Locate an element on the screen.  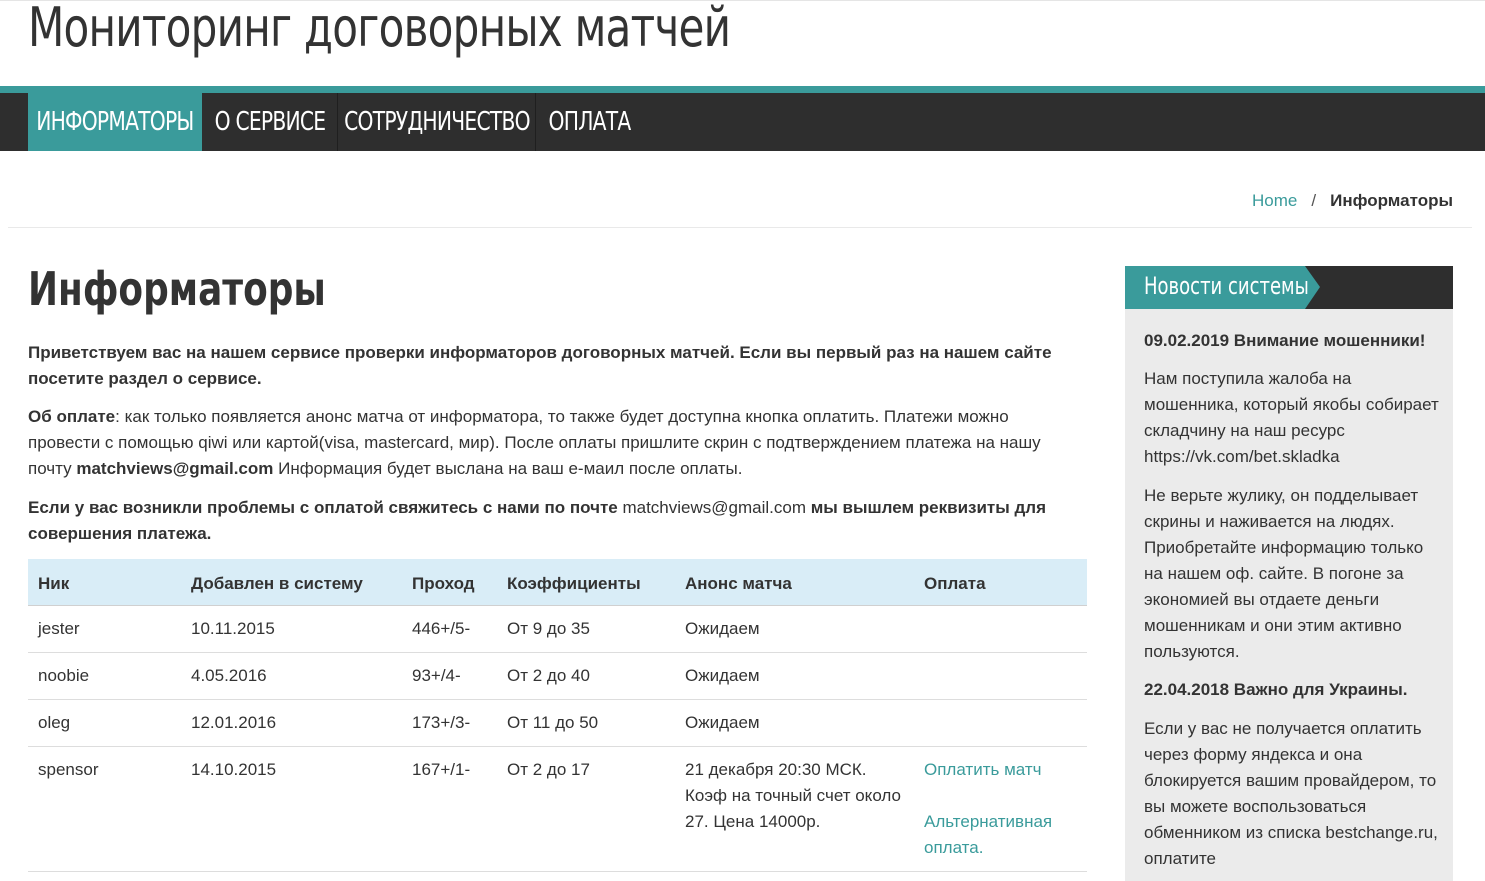
sidebar-header: Новости системы is located at coordinates (1289, 287).